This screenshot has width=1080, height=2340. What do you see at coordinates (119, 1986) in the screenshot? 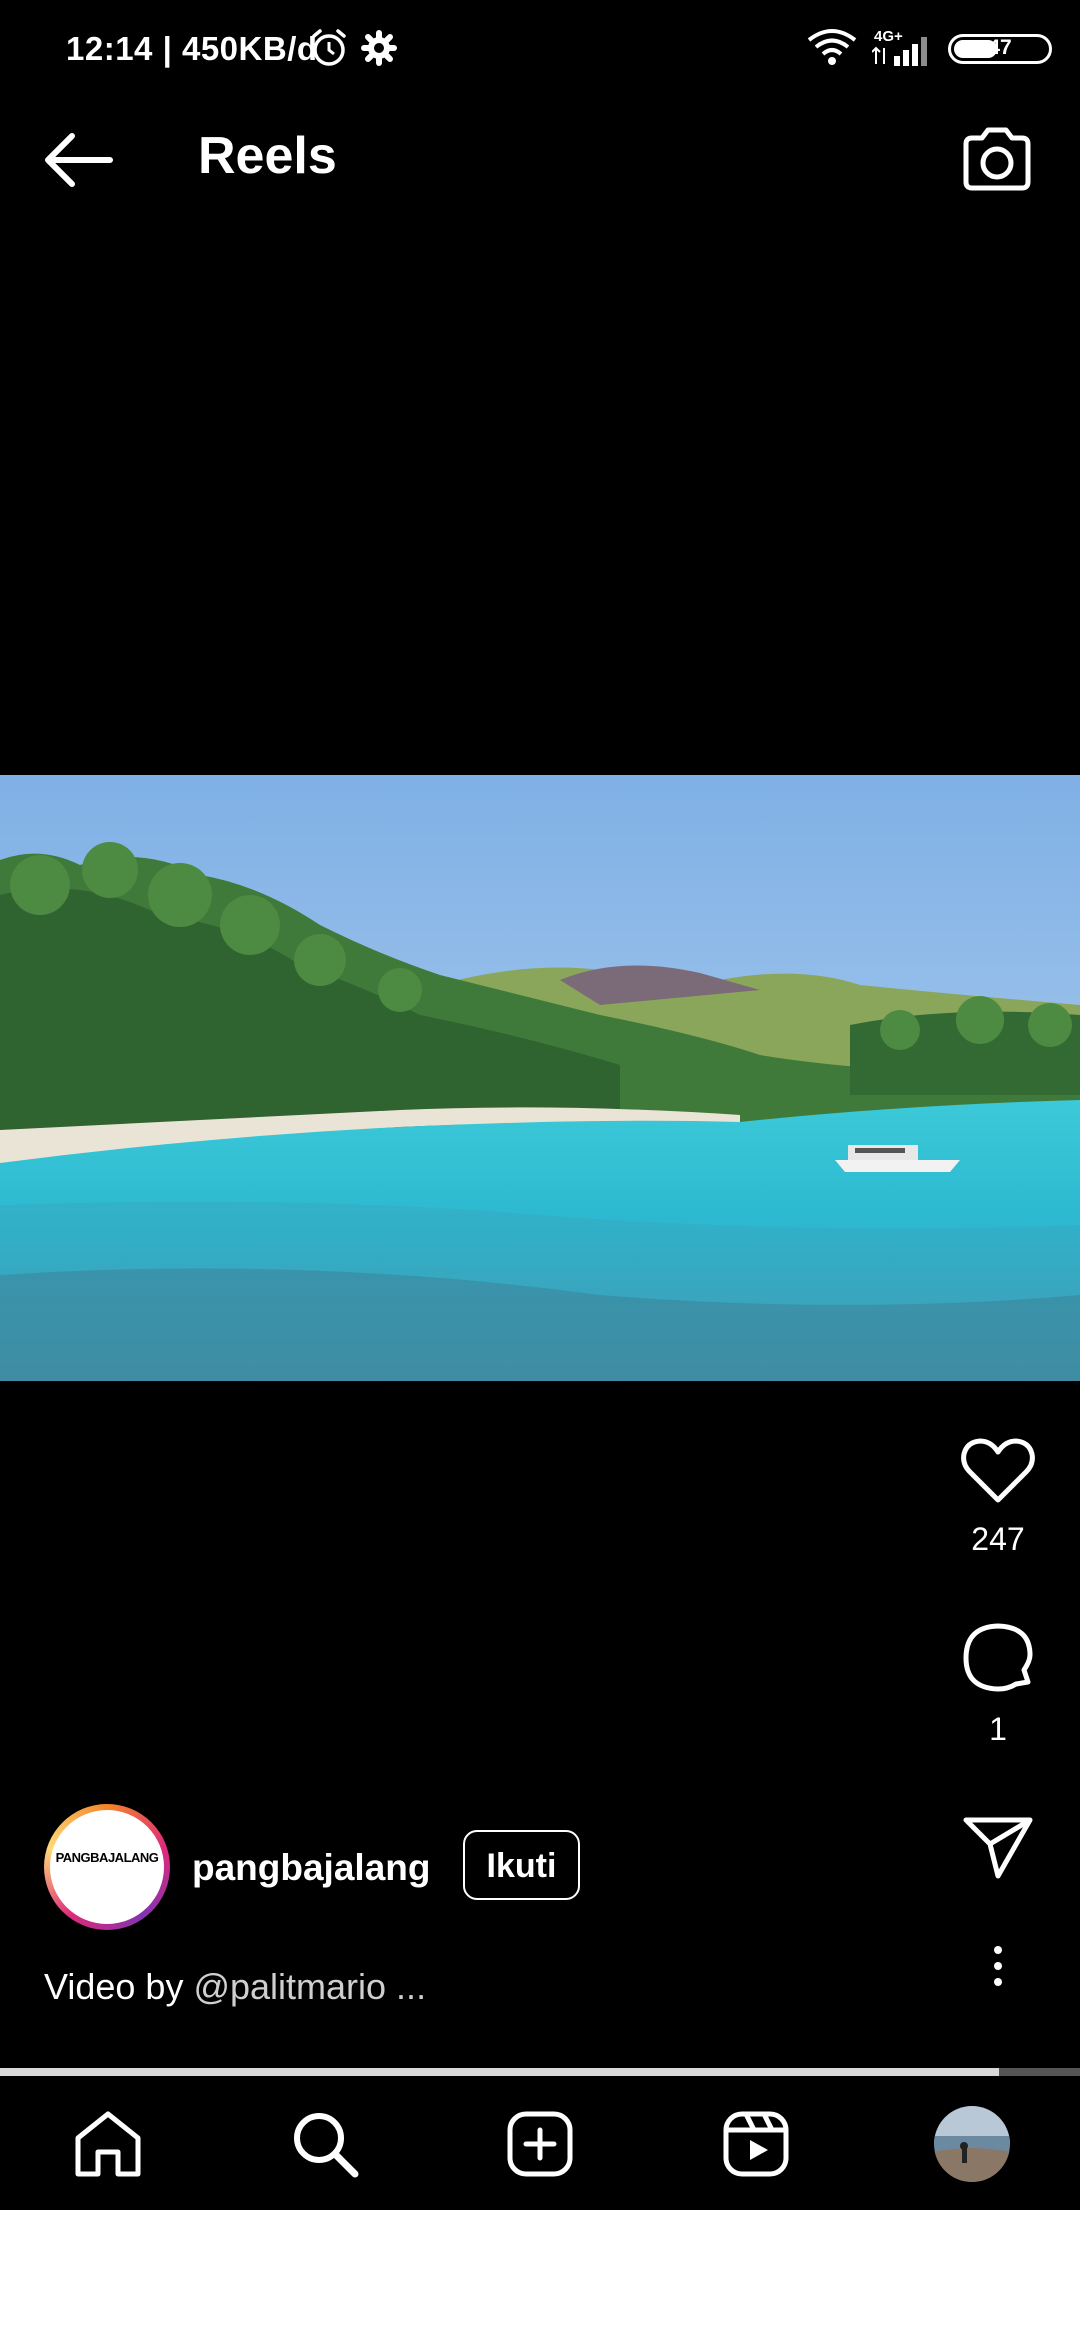
I see `caption-text: Video by` at bounding box center [119, 1986].